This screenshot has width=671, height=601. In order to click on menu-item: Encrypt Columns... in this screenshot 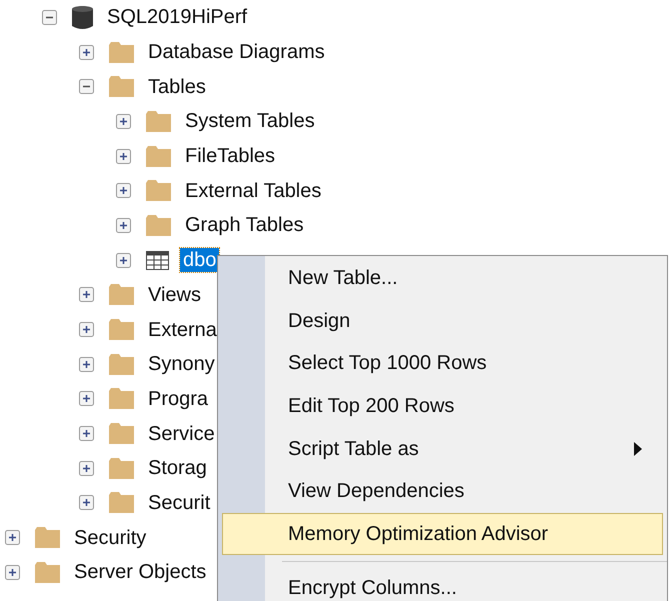, I will do `click(442, 584)`.